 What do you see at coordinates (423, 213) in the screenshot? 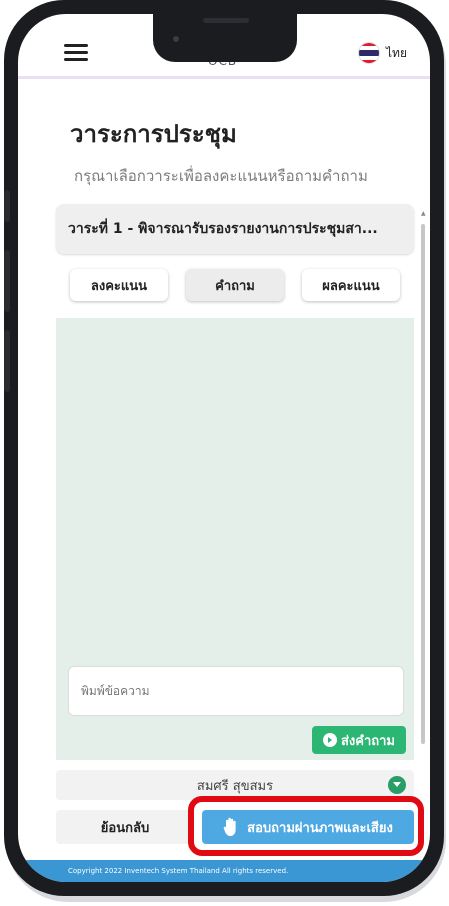
I see `scroll-up-icon: ▲` at bounding box center [423, 213].